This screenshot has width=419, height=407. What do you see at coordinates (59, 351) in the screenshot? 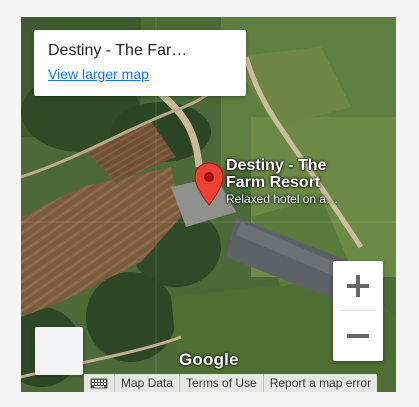
I see `street-view-button` at bounding box center [59, 351].